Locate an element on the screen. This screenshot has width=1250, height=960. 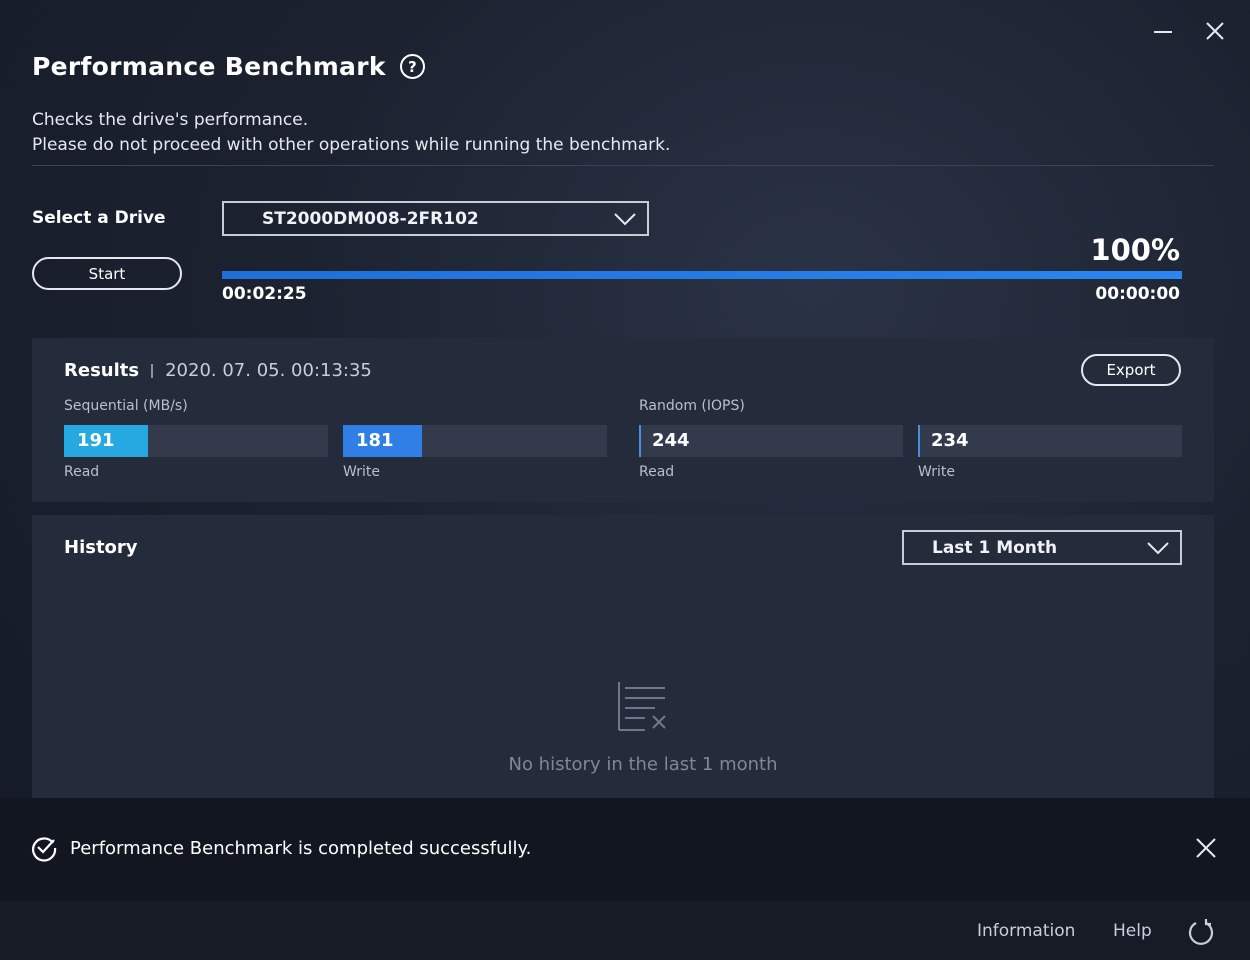
check-circle-icon is located at coordinates (44, 850).